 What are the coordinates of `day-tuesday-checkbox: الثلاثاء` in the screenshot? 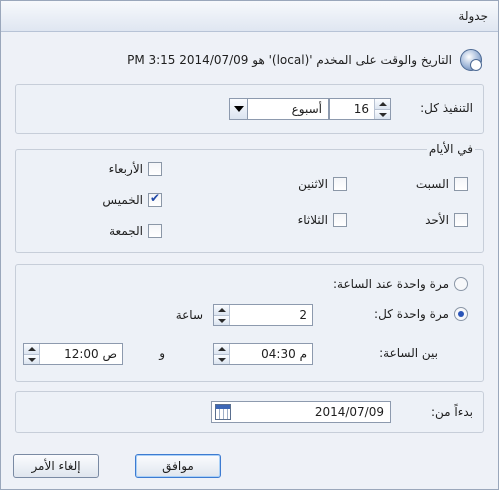 It's located at (322, 220).